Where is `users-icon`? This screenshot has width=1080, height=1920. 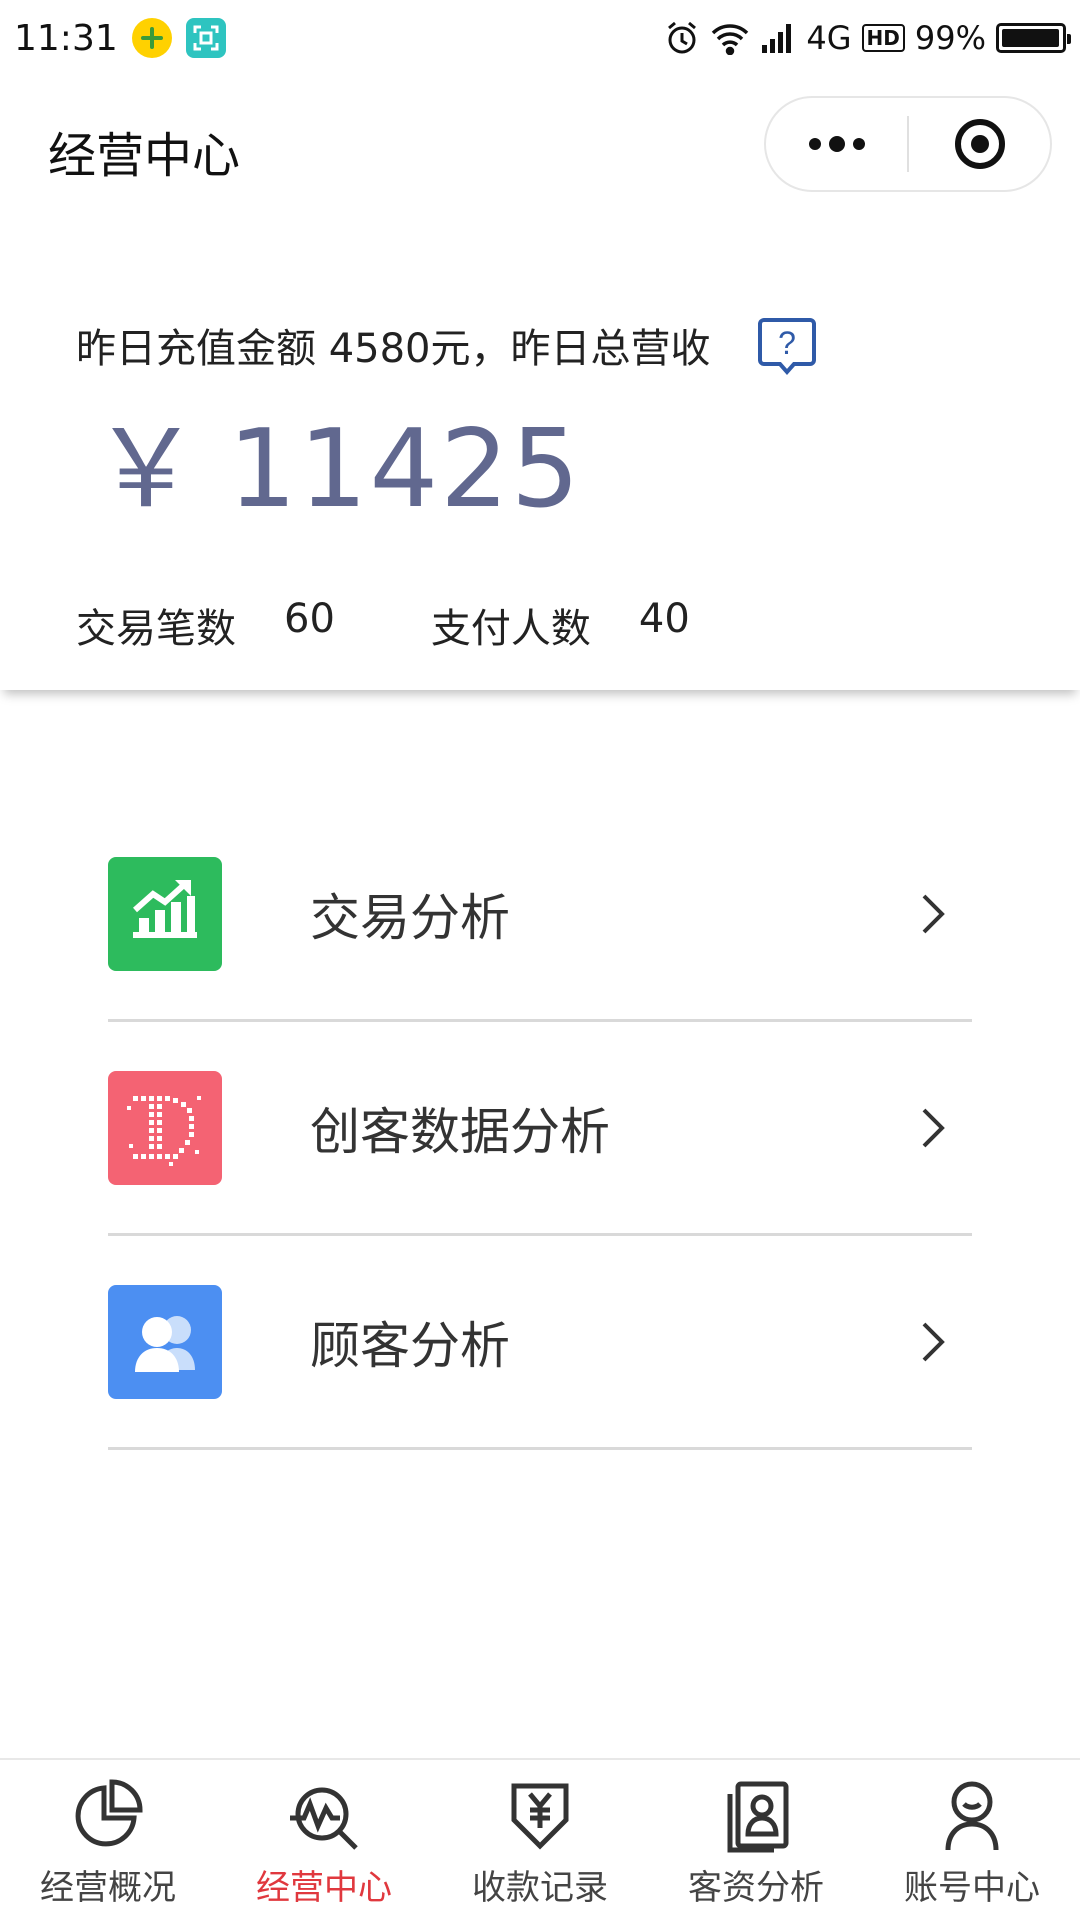 users-icon is located at coordinates (165, 1341).